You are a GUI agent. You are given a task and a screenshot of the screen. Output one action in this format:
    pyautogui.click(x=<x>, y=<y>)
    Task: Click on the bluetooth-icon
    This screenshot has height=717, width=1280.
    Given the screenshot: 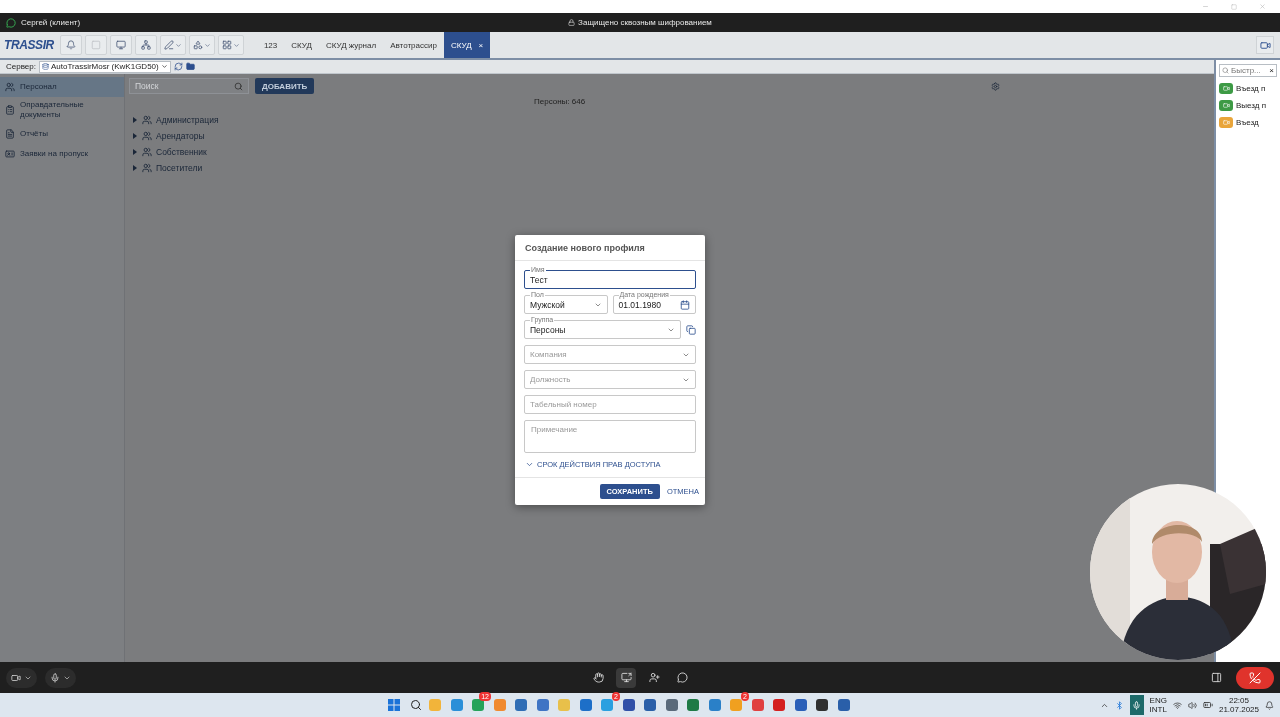 What is the action you would take?
    pyautogui.click(x=1119, y=705)
    